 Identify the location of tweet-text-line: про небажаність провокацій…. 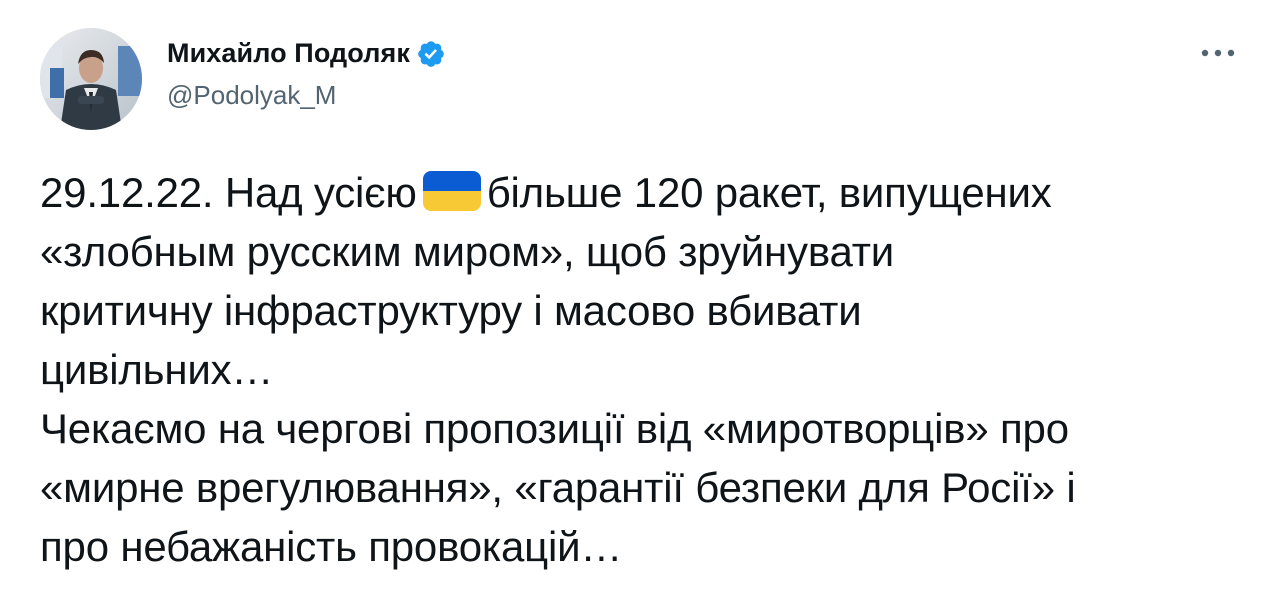
(331, 546).